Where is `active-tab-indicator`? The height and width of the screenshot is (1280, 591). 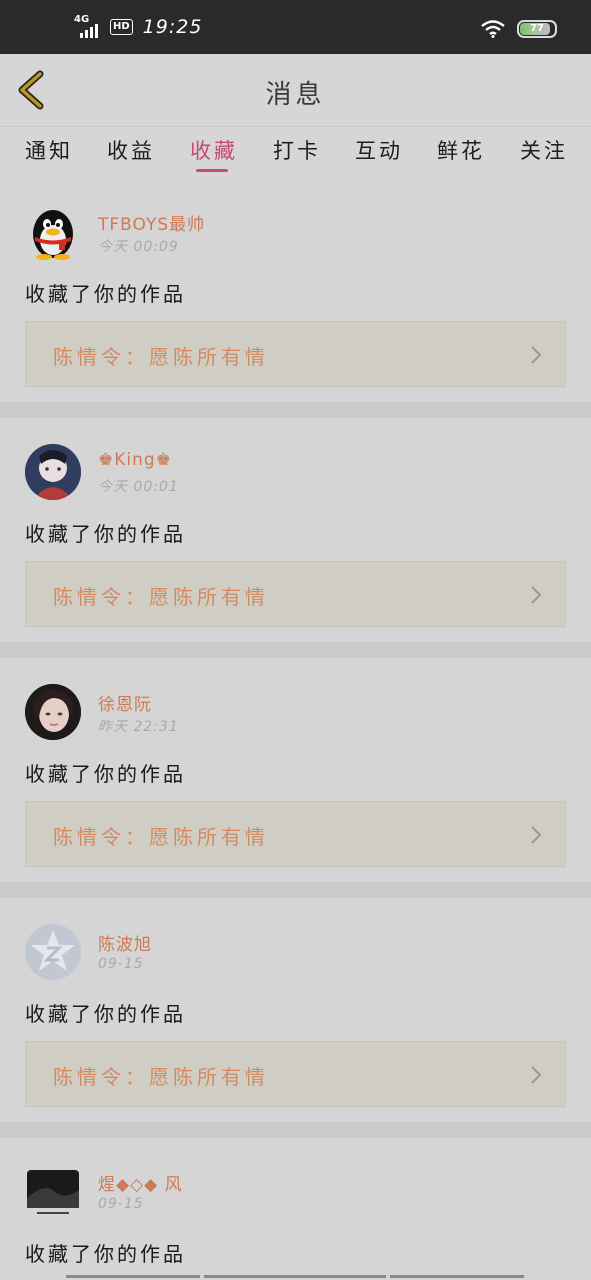
active-tab-indicator is located at coordinates (212, 170).